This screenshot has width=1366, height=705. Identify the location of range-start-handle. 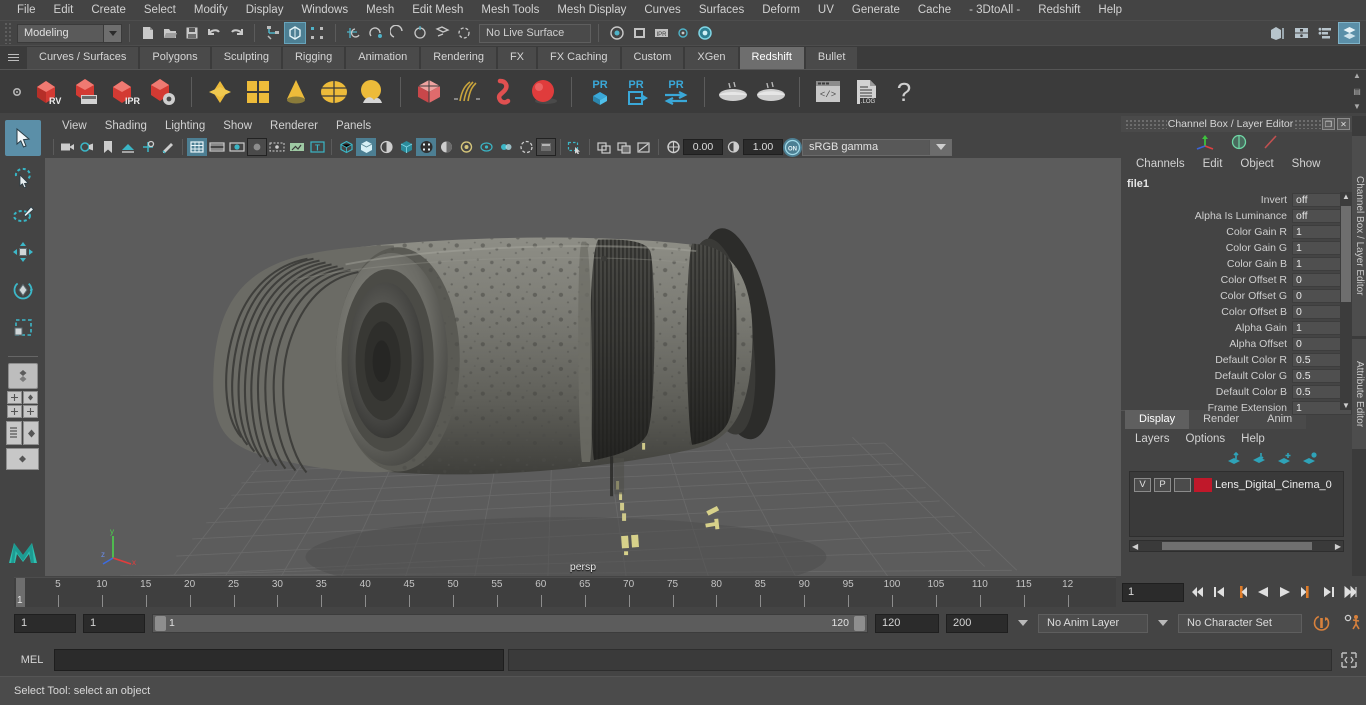
(160, 623).